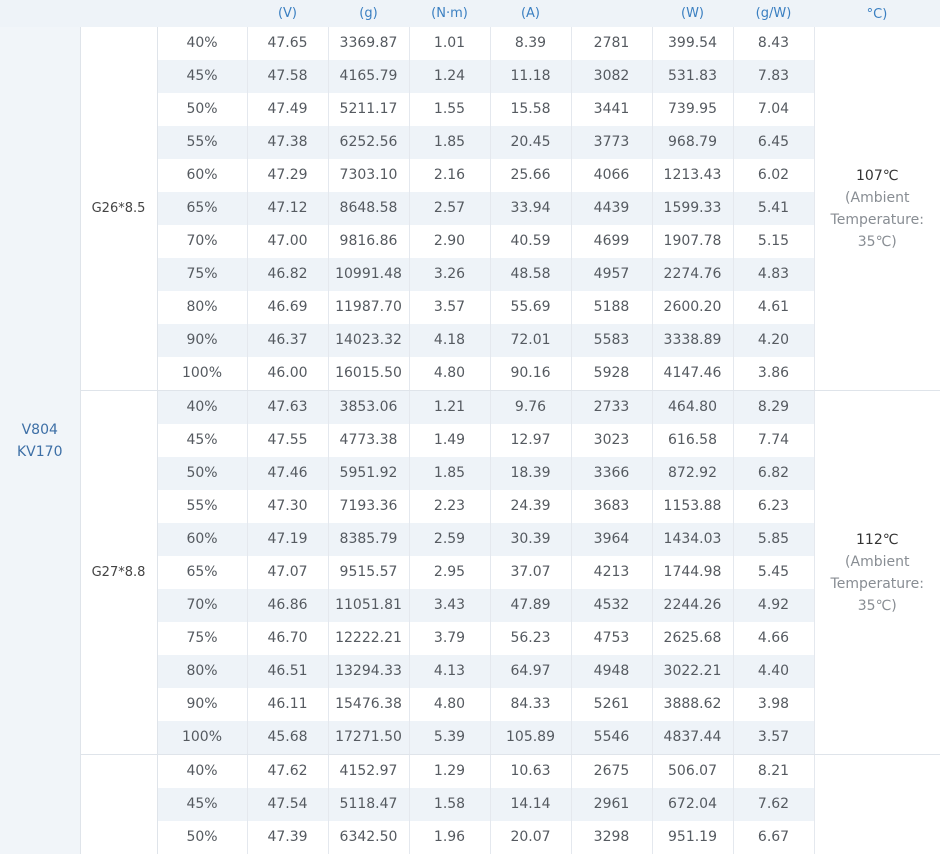 This screenshot has height=854, width=940. Describe the element at coordinates (202, 837) in the screenshot. I see `table-cell: 50%` at that location.